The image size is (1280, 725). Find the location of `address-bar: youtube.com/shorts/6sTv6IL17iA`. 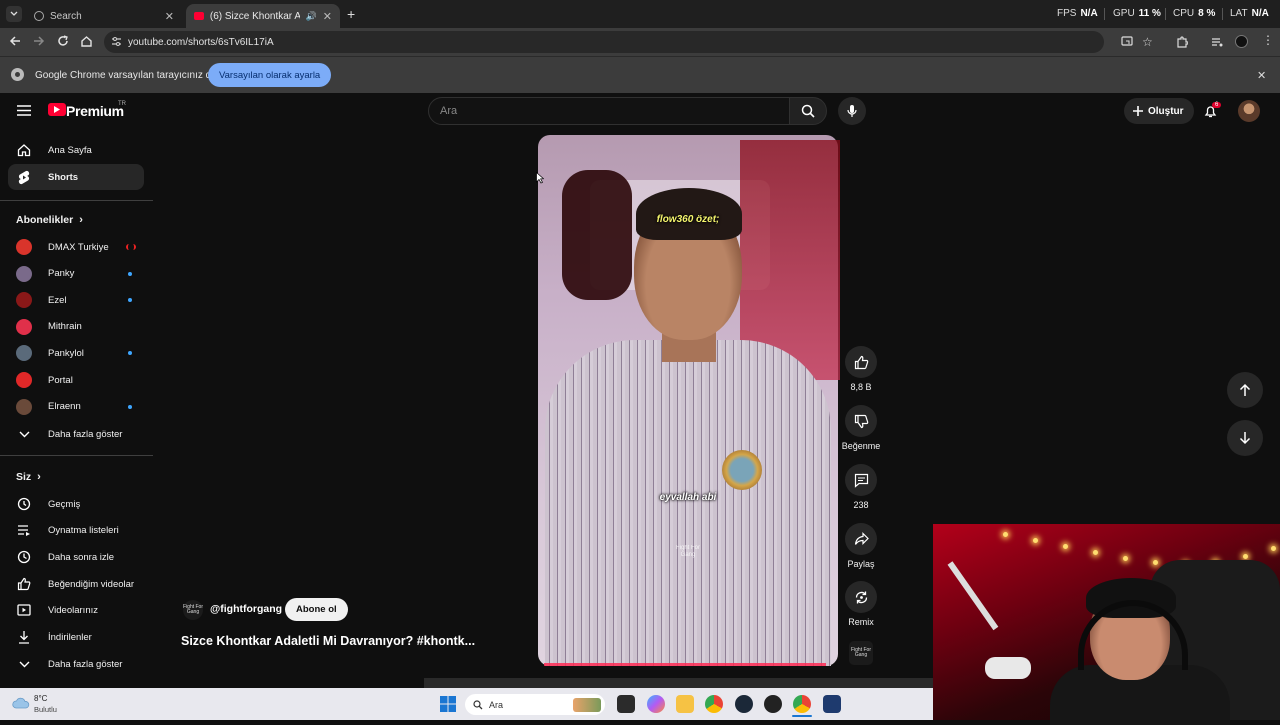

address-bar: youtube.com/shorts/6sTv6IL17iA is located at coordinates (604, 42).